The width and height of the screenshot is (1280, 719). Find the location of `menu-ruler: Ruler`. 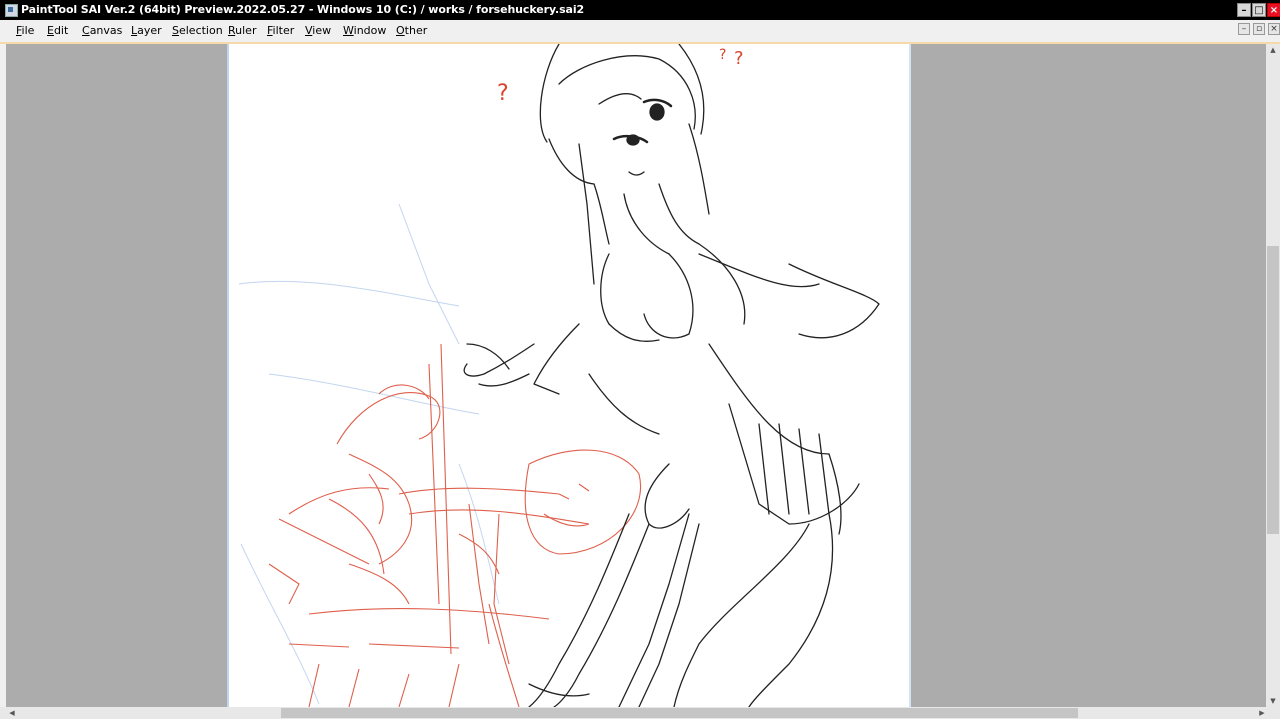

menu-ruler: Ruler is located at coordinates (242, 30).